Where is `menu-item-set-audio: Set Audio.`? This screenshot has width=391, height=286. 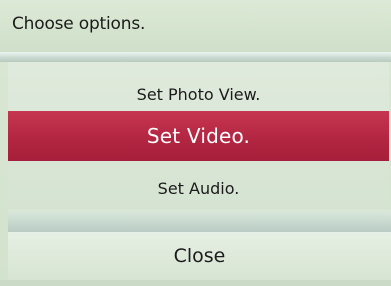
menu-item-set-audio: Set Audio. is located at coordinates (198, 188).